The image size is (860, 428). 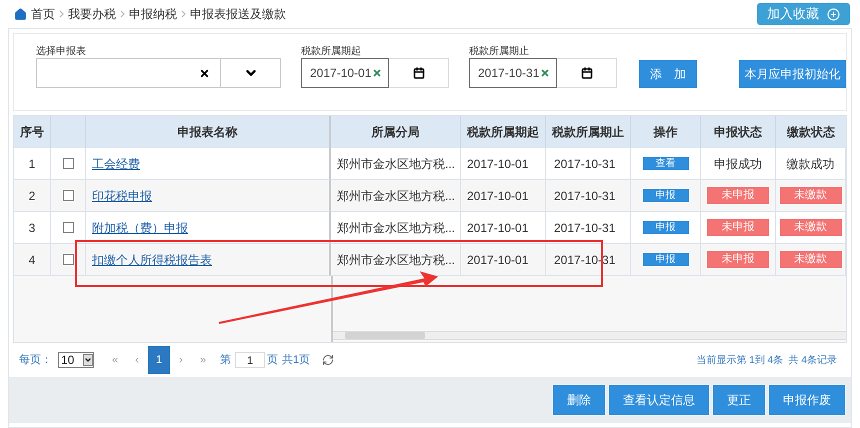 What do you see at coordinates (499, 51) in the screenshot?
I see `field-label: 税款所属期止` at bounding box center [499, 51].